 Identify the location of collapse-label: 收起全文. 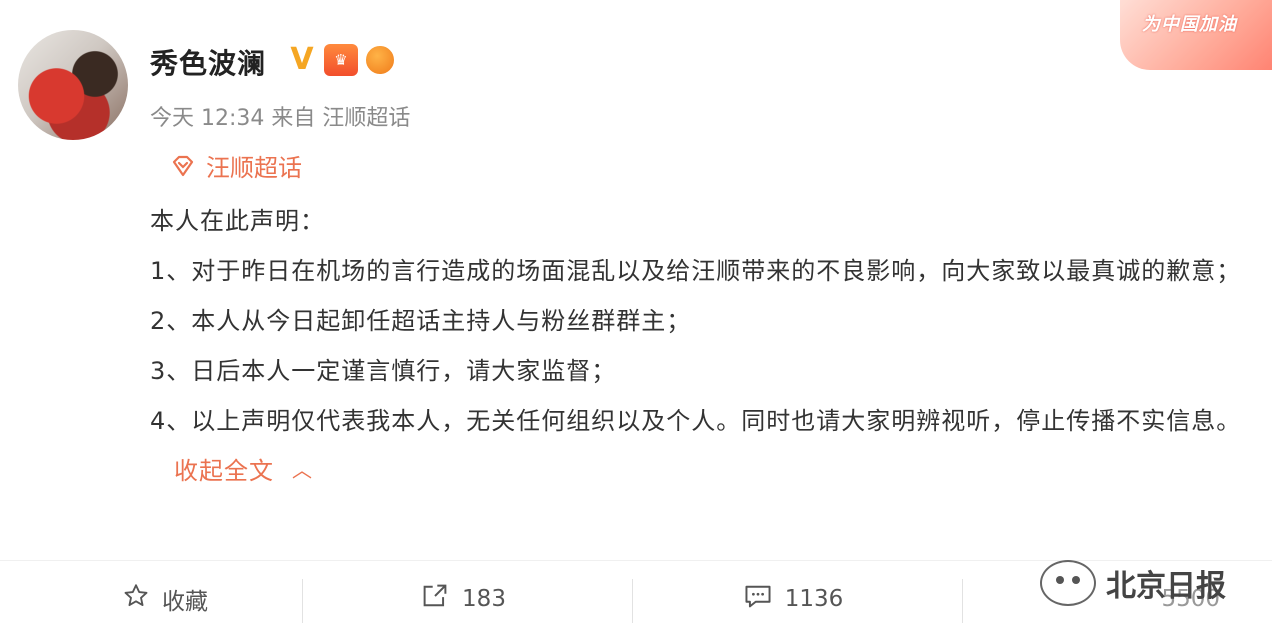
(224, 471).